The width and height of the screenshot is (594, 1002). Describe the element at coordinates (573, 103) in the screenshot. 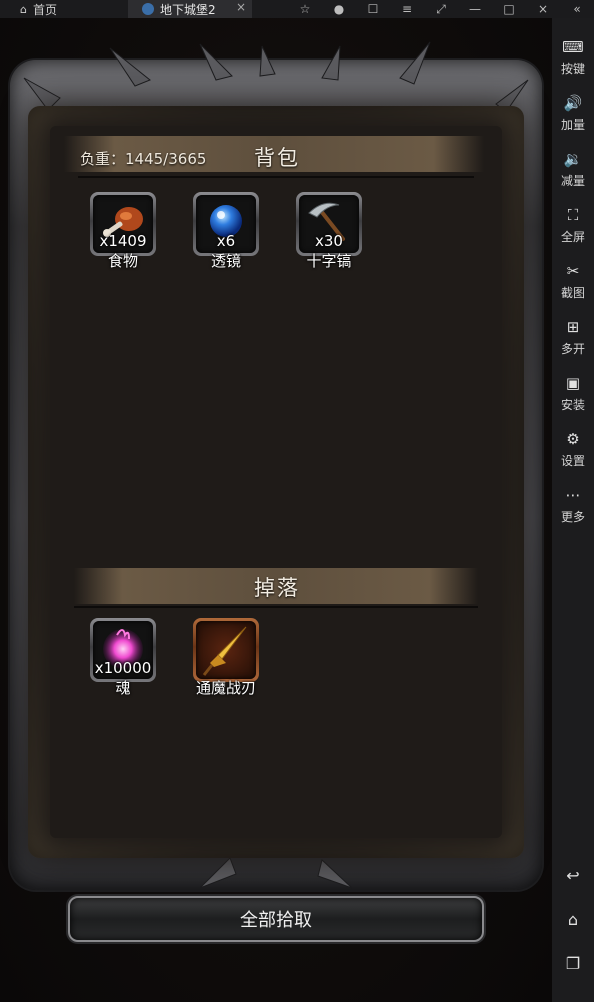

I see `volume-up-icon: 🔊` at that location.